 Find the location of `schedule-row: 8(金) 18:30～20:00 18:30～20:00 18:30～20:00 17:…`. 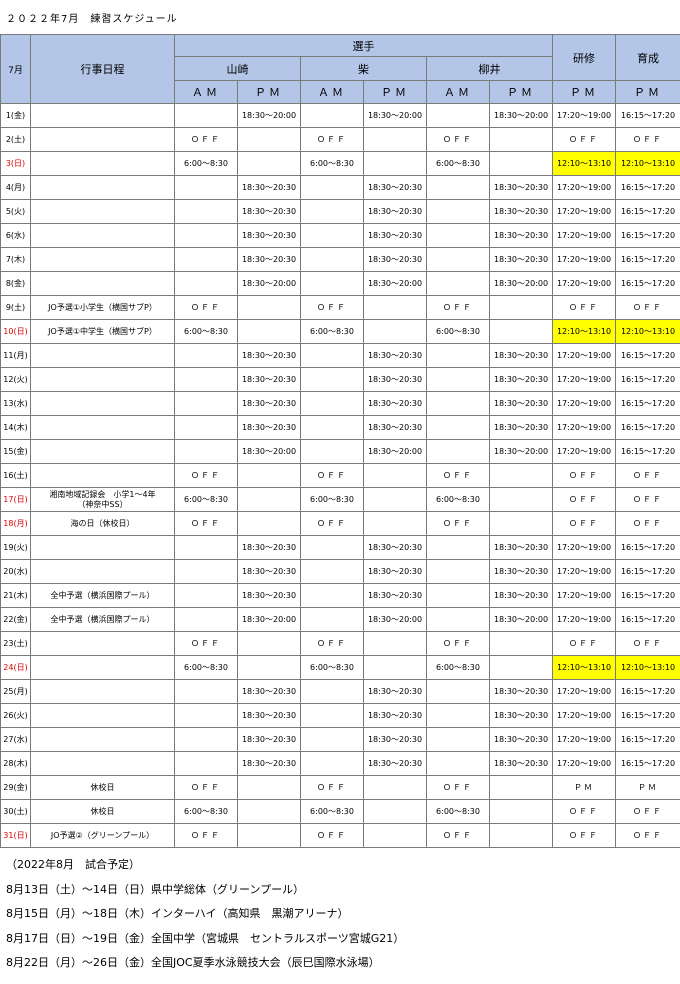

schedule-row: 8(金) 18:30～20:00 18:30～20:00 18:30～20:00 17:… is located at coordinates (340, 283).